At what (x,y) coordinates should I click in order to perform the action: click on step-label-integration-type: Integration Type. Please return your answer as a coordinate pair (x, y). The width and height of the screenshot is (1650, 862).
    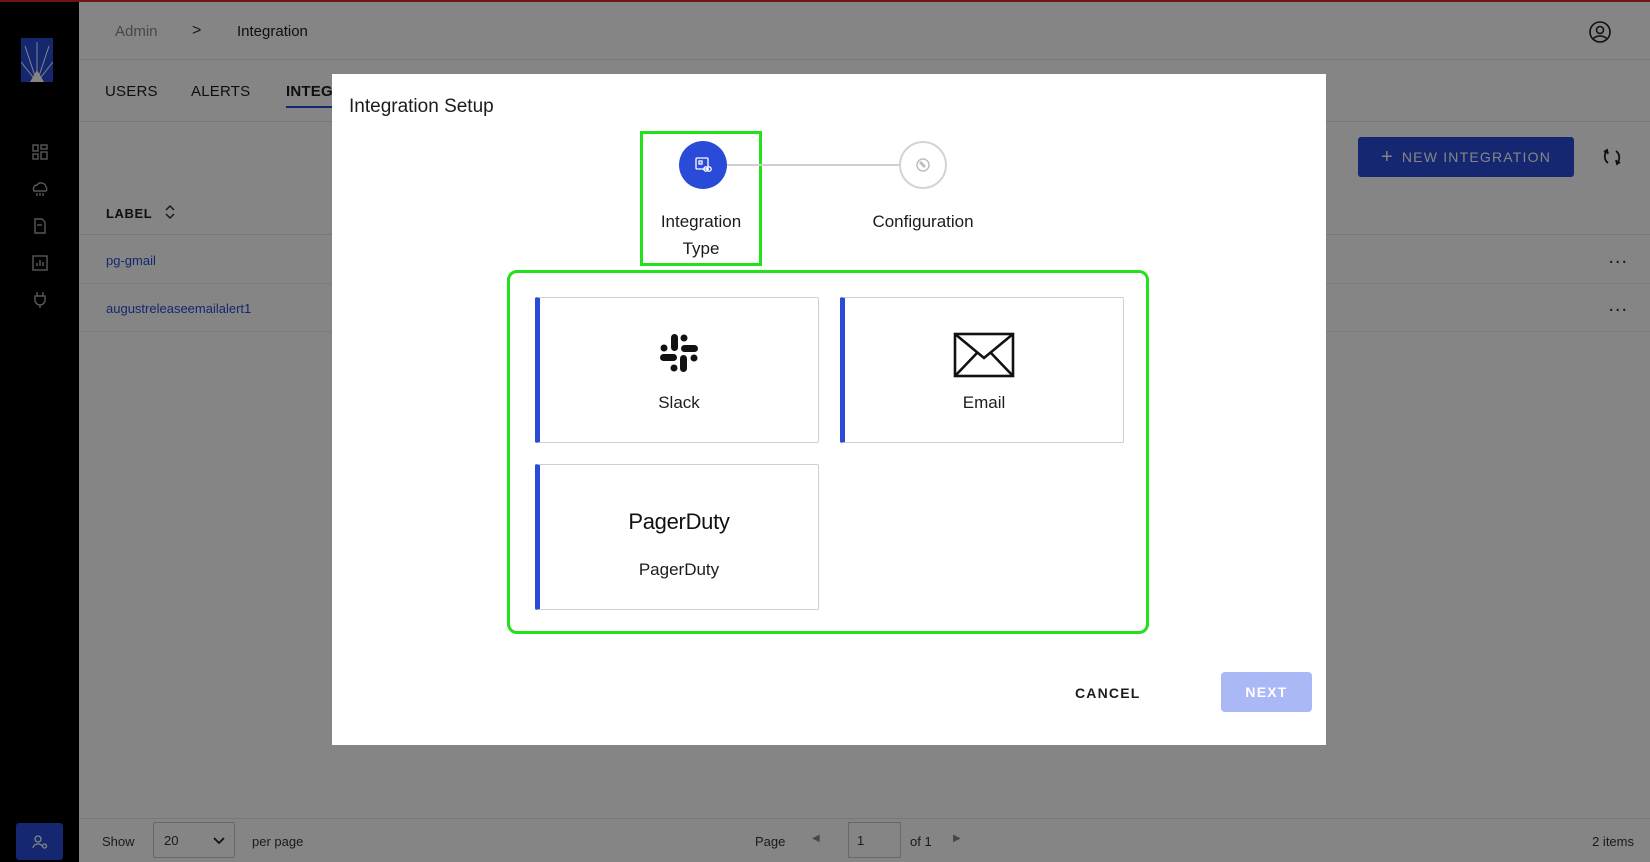
    Looking at the image, I should click on (701, 235).